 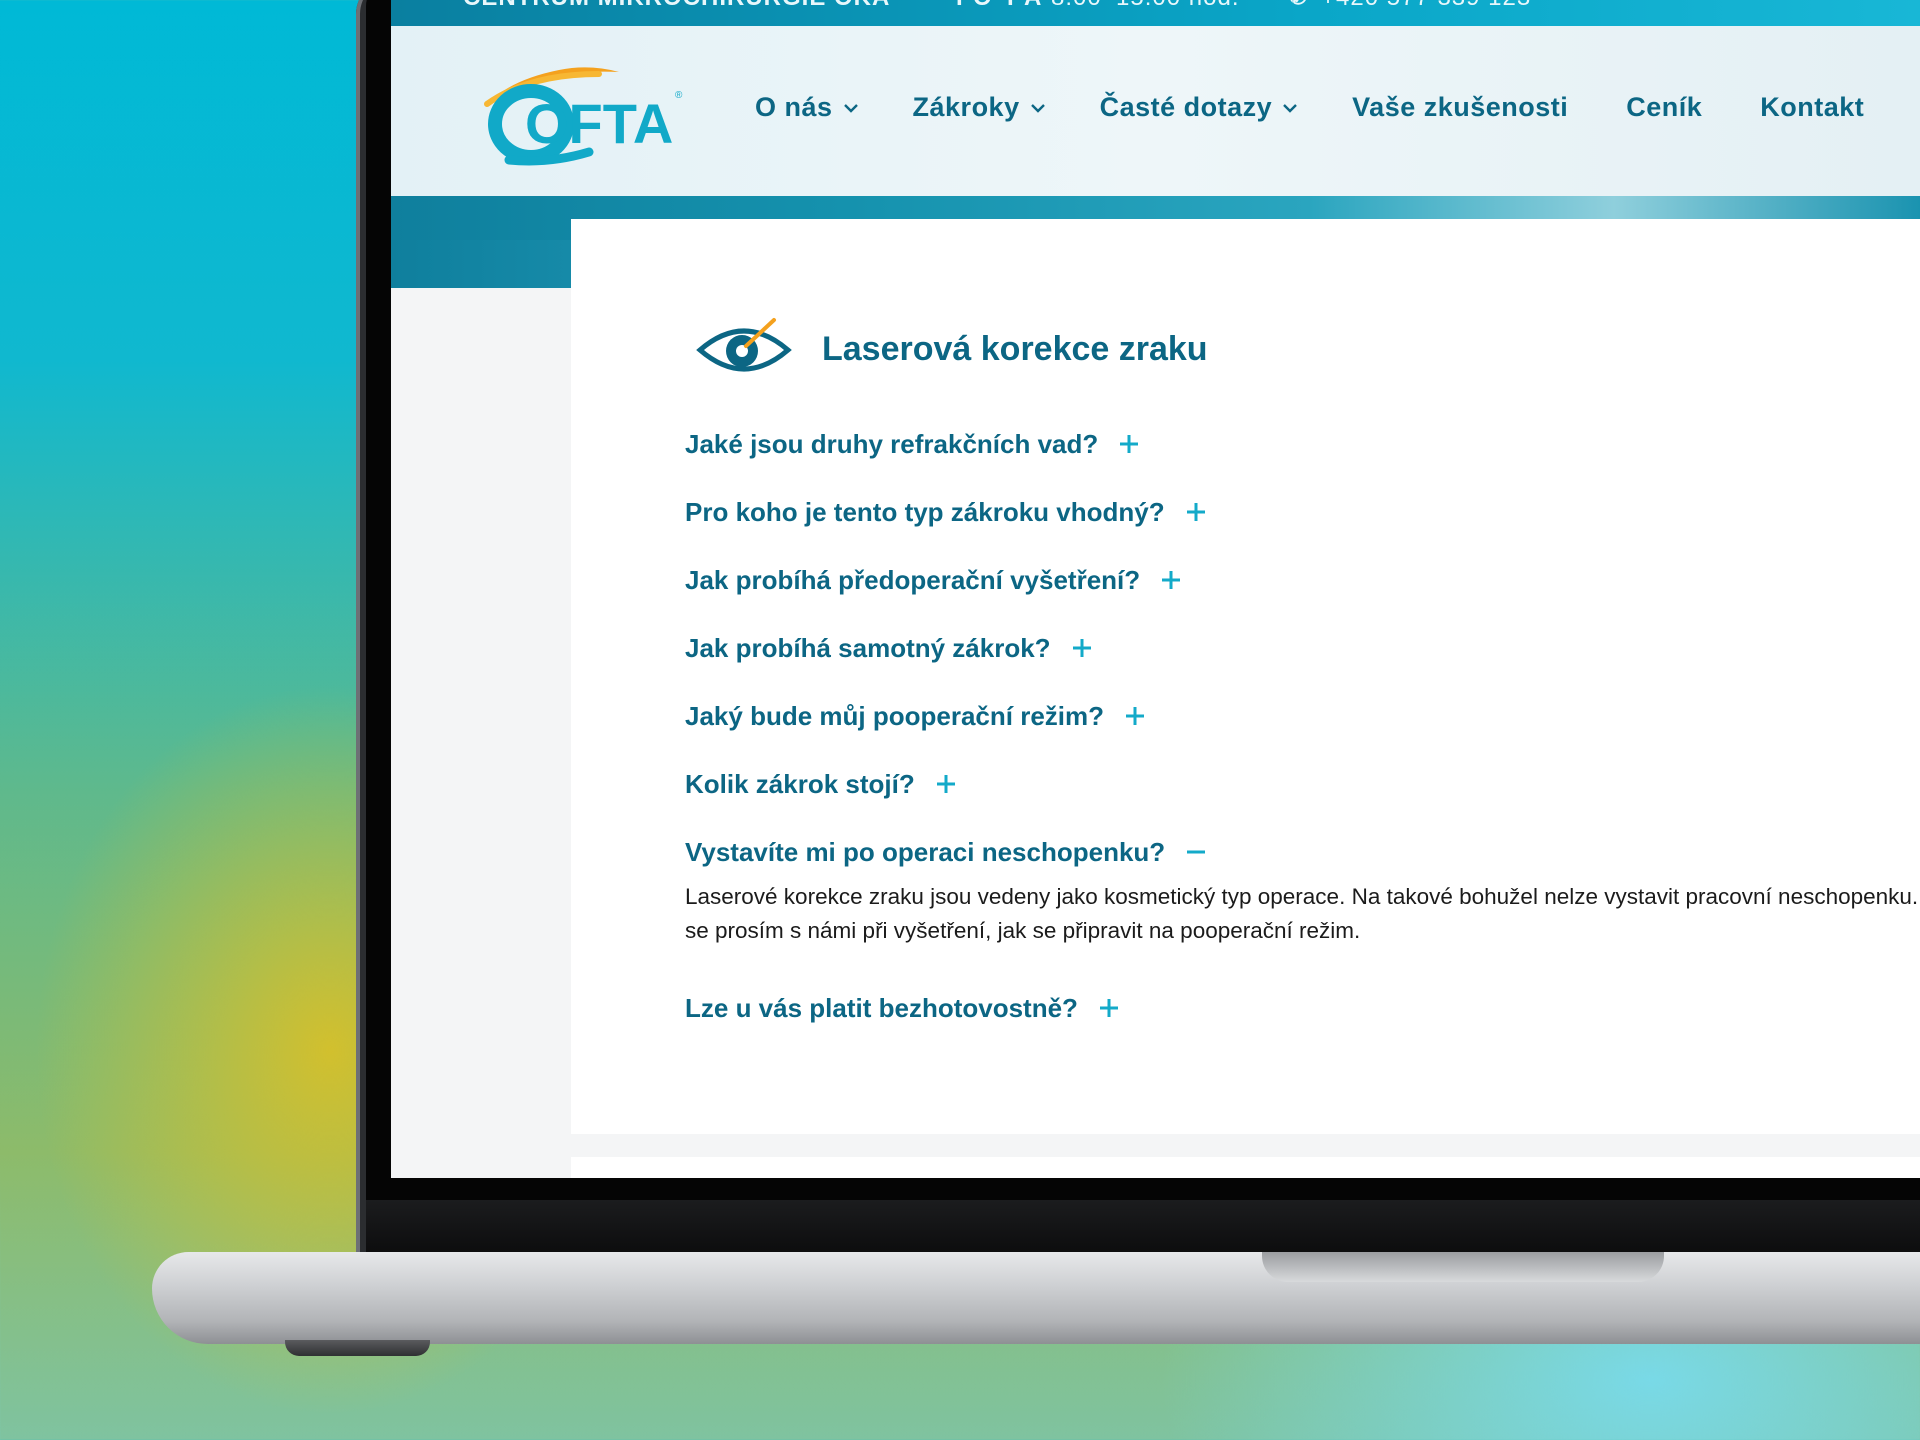 What do you see at coordinates (1302, 1008) in the screenshot?
I see `faq-question-button: Lze u vás platit bezhotovostně?` at bounding box center [1302, 1008].